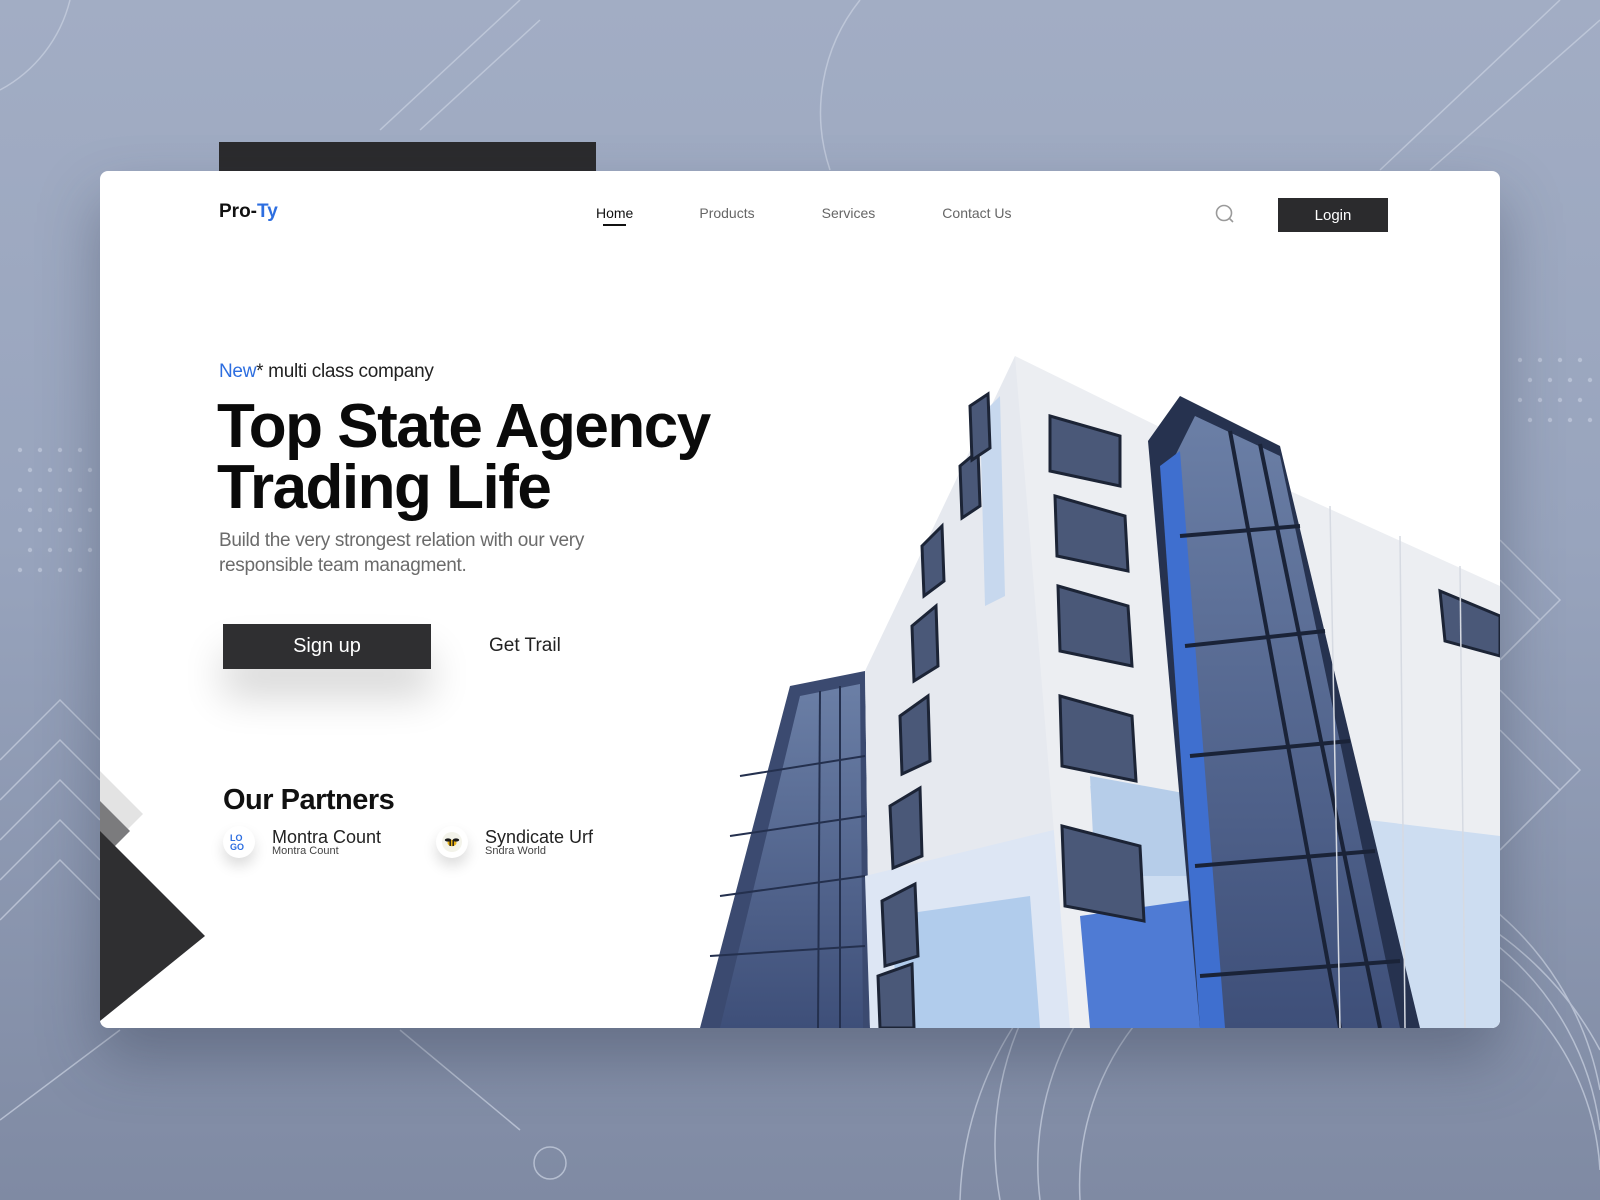 The width and height of the screenshot is (1600, 1200). What do you see at coordinates (309, 800) in the screenshot?
I see `partners-title: Our Partners` at bounding box center [309, 800].